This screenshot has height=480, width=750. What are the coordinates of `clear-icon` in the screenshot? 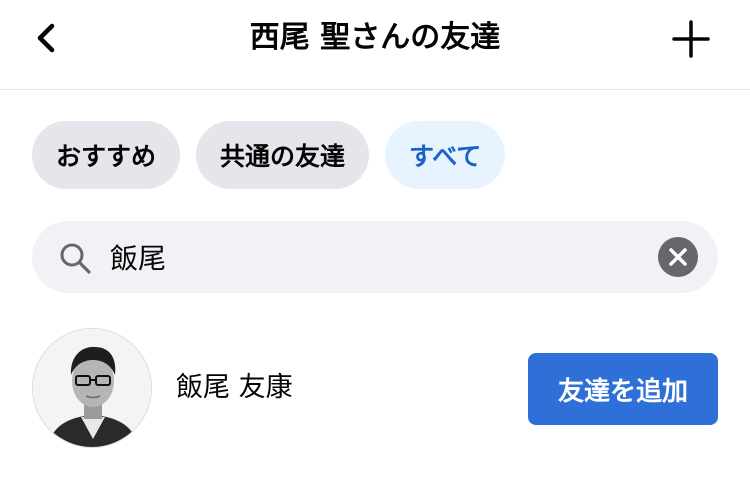 It's located at (678, 257).